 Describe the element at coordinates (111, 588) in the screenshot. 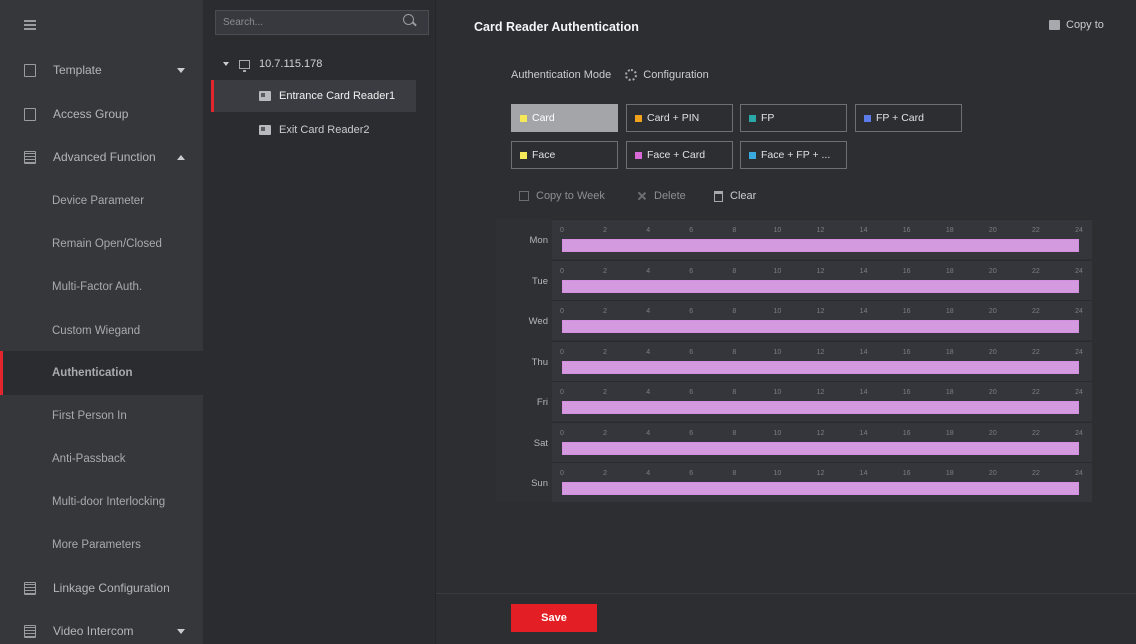

I see `sidebar-item-label: Linkage Configuration` at that location.